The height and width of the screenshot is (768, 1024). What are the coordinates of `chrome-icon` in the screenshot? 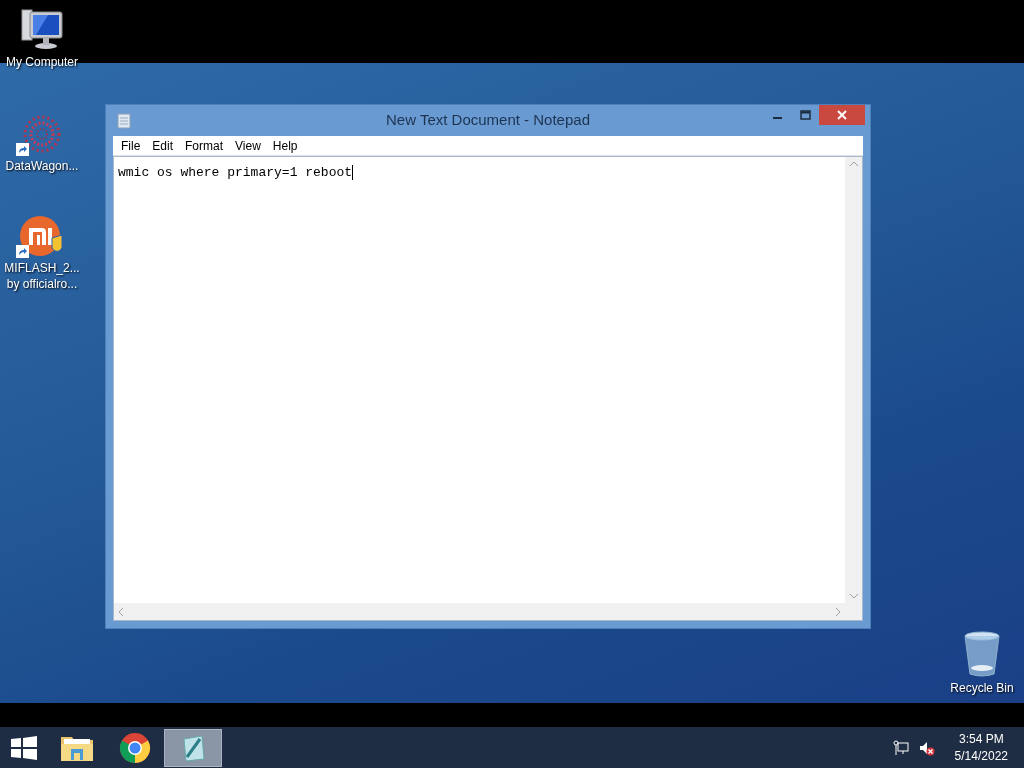 It's located at (135, 747).